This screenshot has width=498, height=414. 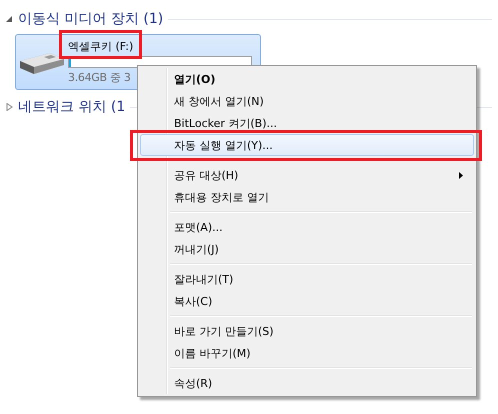 What do you see at coordinates (101, 46) in the screenshot?
I see `drive-name: 엑셀쿠키 (F:)` at bounding box center [101, 46].